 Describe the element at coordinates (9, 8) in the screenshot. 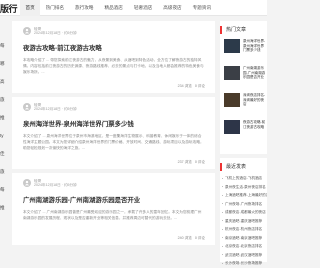

I see `site-logo: 版行` at that location.